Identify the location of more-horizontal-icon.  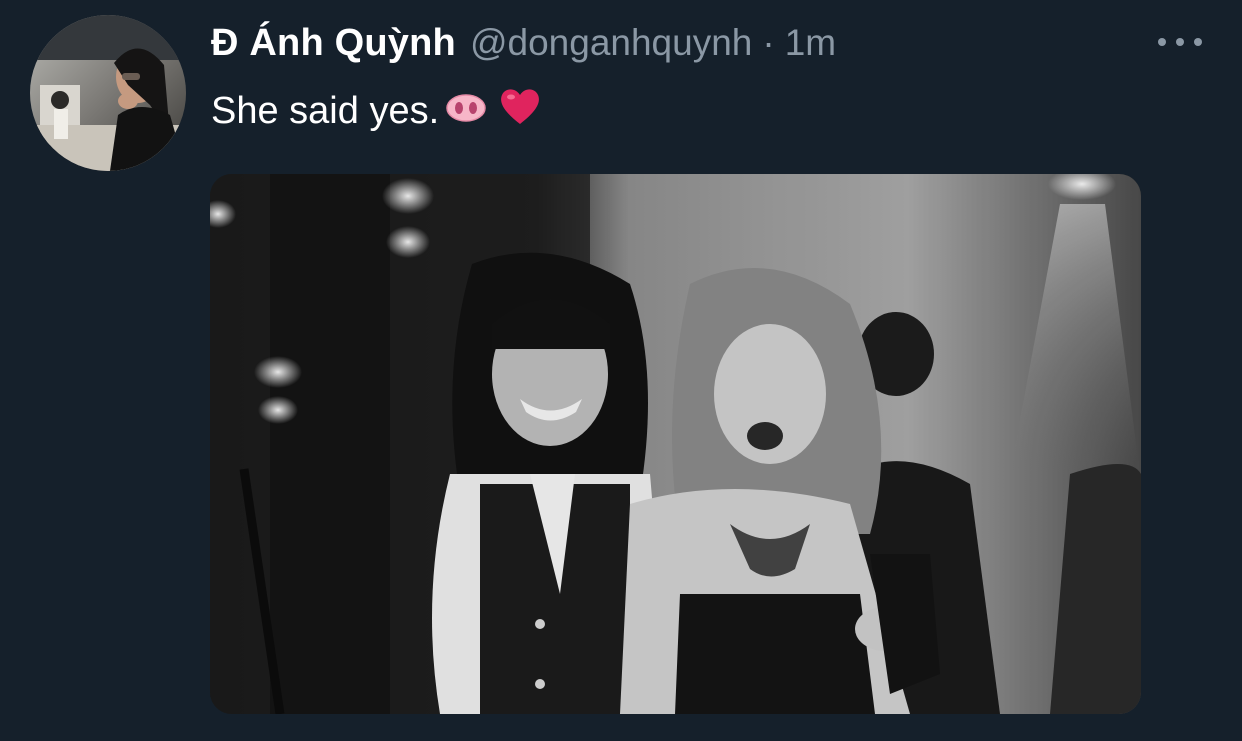
(1180, 42).